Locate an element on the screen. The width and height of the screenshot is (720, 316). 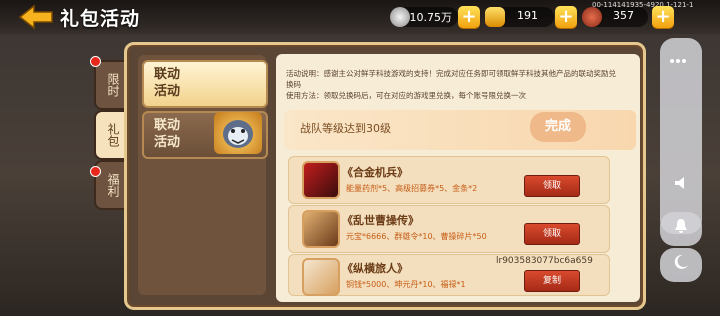
game-name: 《合金机兵》 is located at coordinates (375, 172).